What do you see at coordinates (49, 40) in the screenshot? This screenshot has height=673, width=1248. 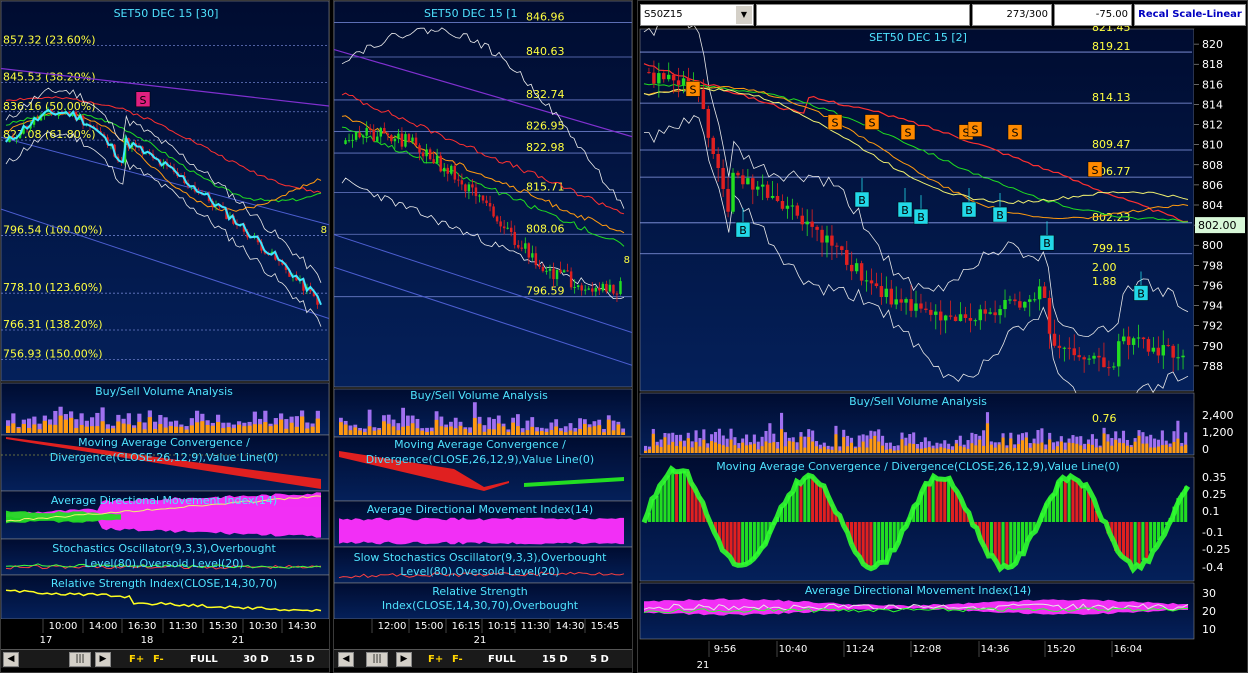 I see `fib-label: 857.32 (23.60%)` at bounding box center [49, 40].